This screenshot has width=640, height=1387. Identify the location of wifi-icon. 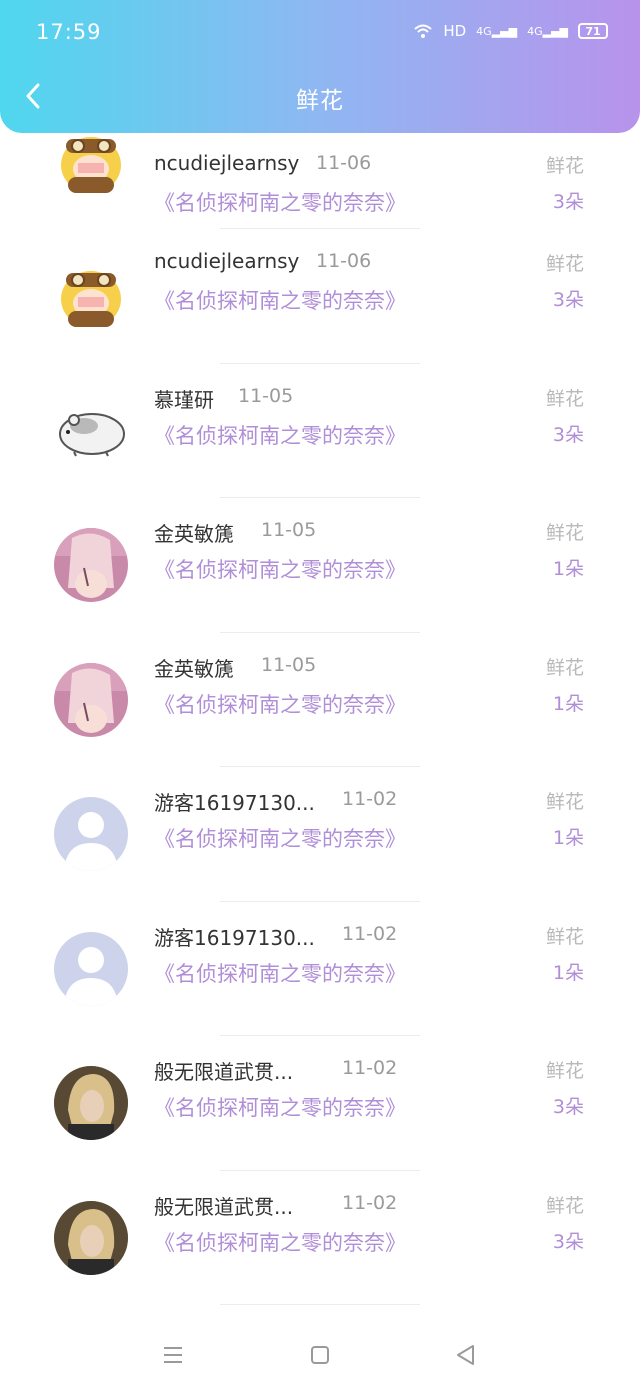
(423, 31).